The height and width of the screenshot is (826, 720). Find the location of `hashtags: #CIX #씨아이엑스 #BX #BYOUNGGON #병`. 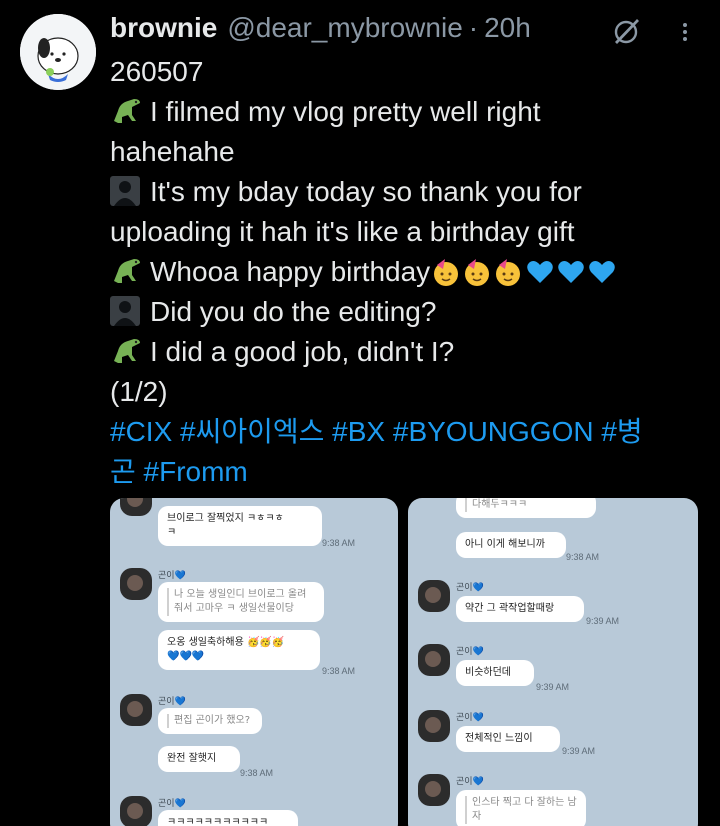

hashtags: #CIX #씨아이엑스 #BX #BYOUNGGON #병 is located at coordinates (410, 432).